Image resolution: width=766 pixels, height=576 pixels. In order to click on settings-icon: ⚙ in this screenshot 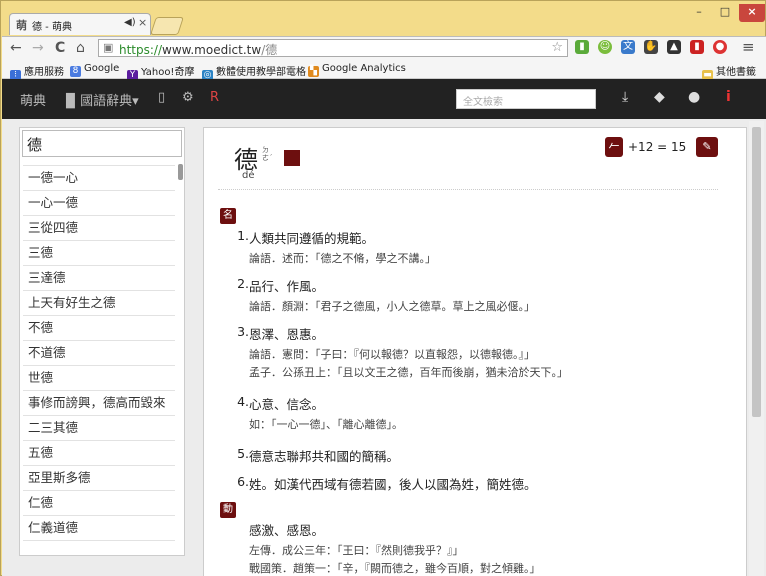, I will do `click(188, 97)`.